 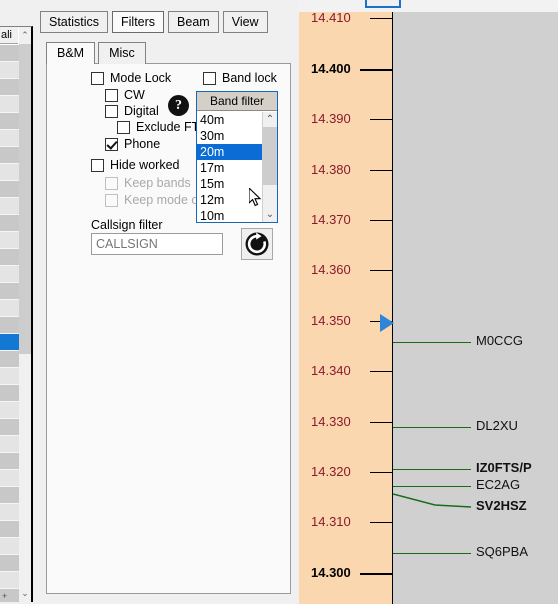 I want to click on spot-line-M0CCG, so click(x=432, y=342).